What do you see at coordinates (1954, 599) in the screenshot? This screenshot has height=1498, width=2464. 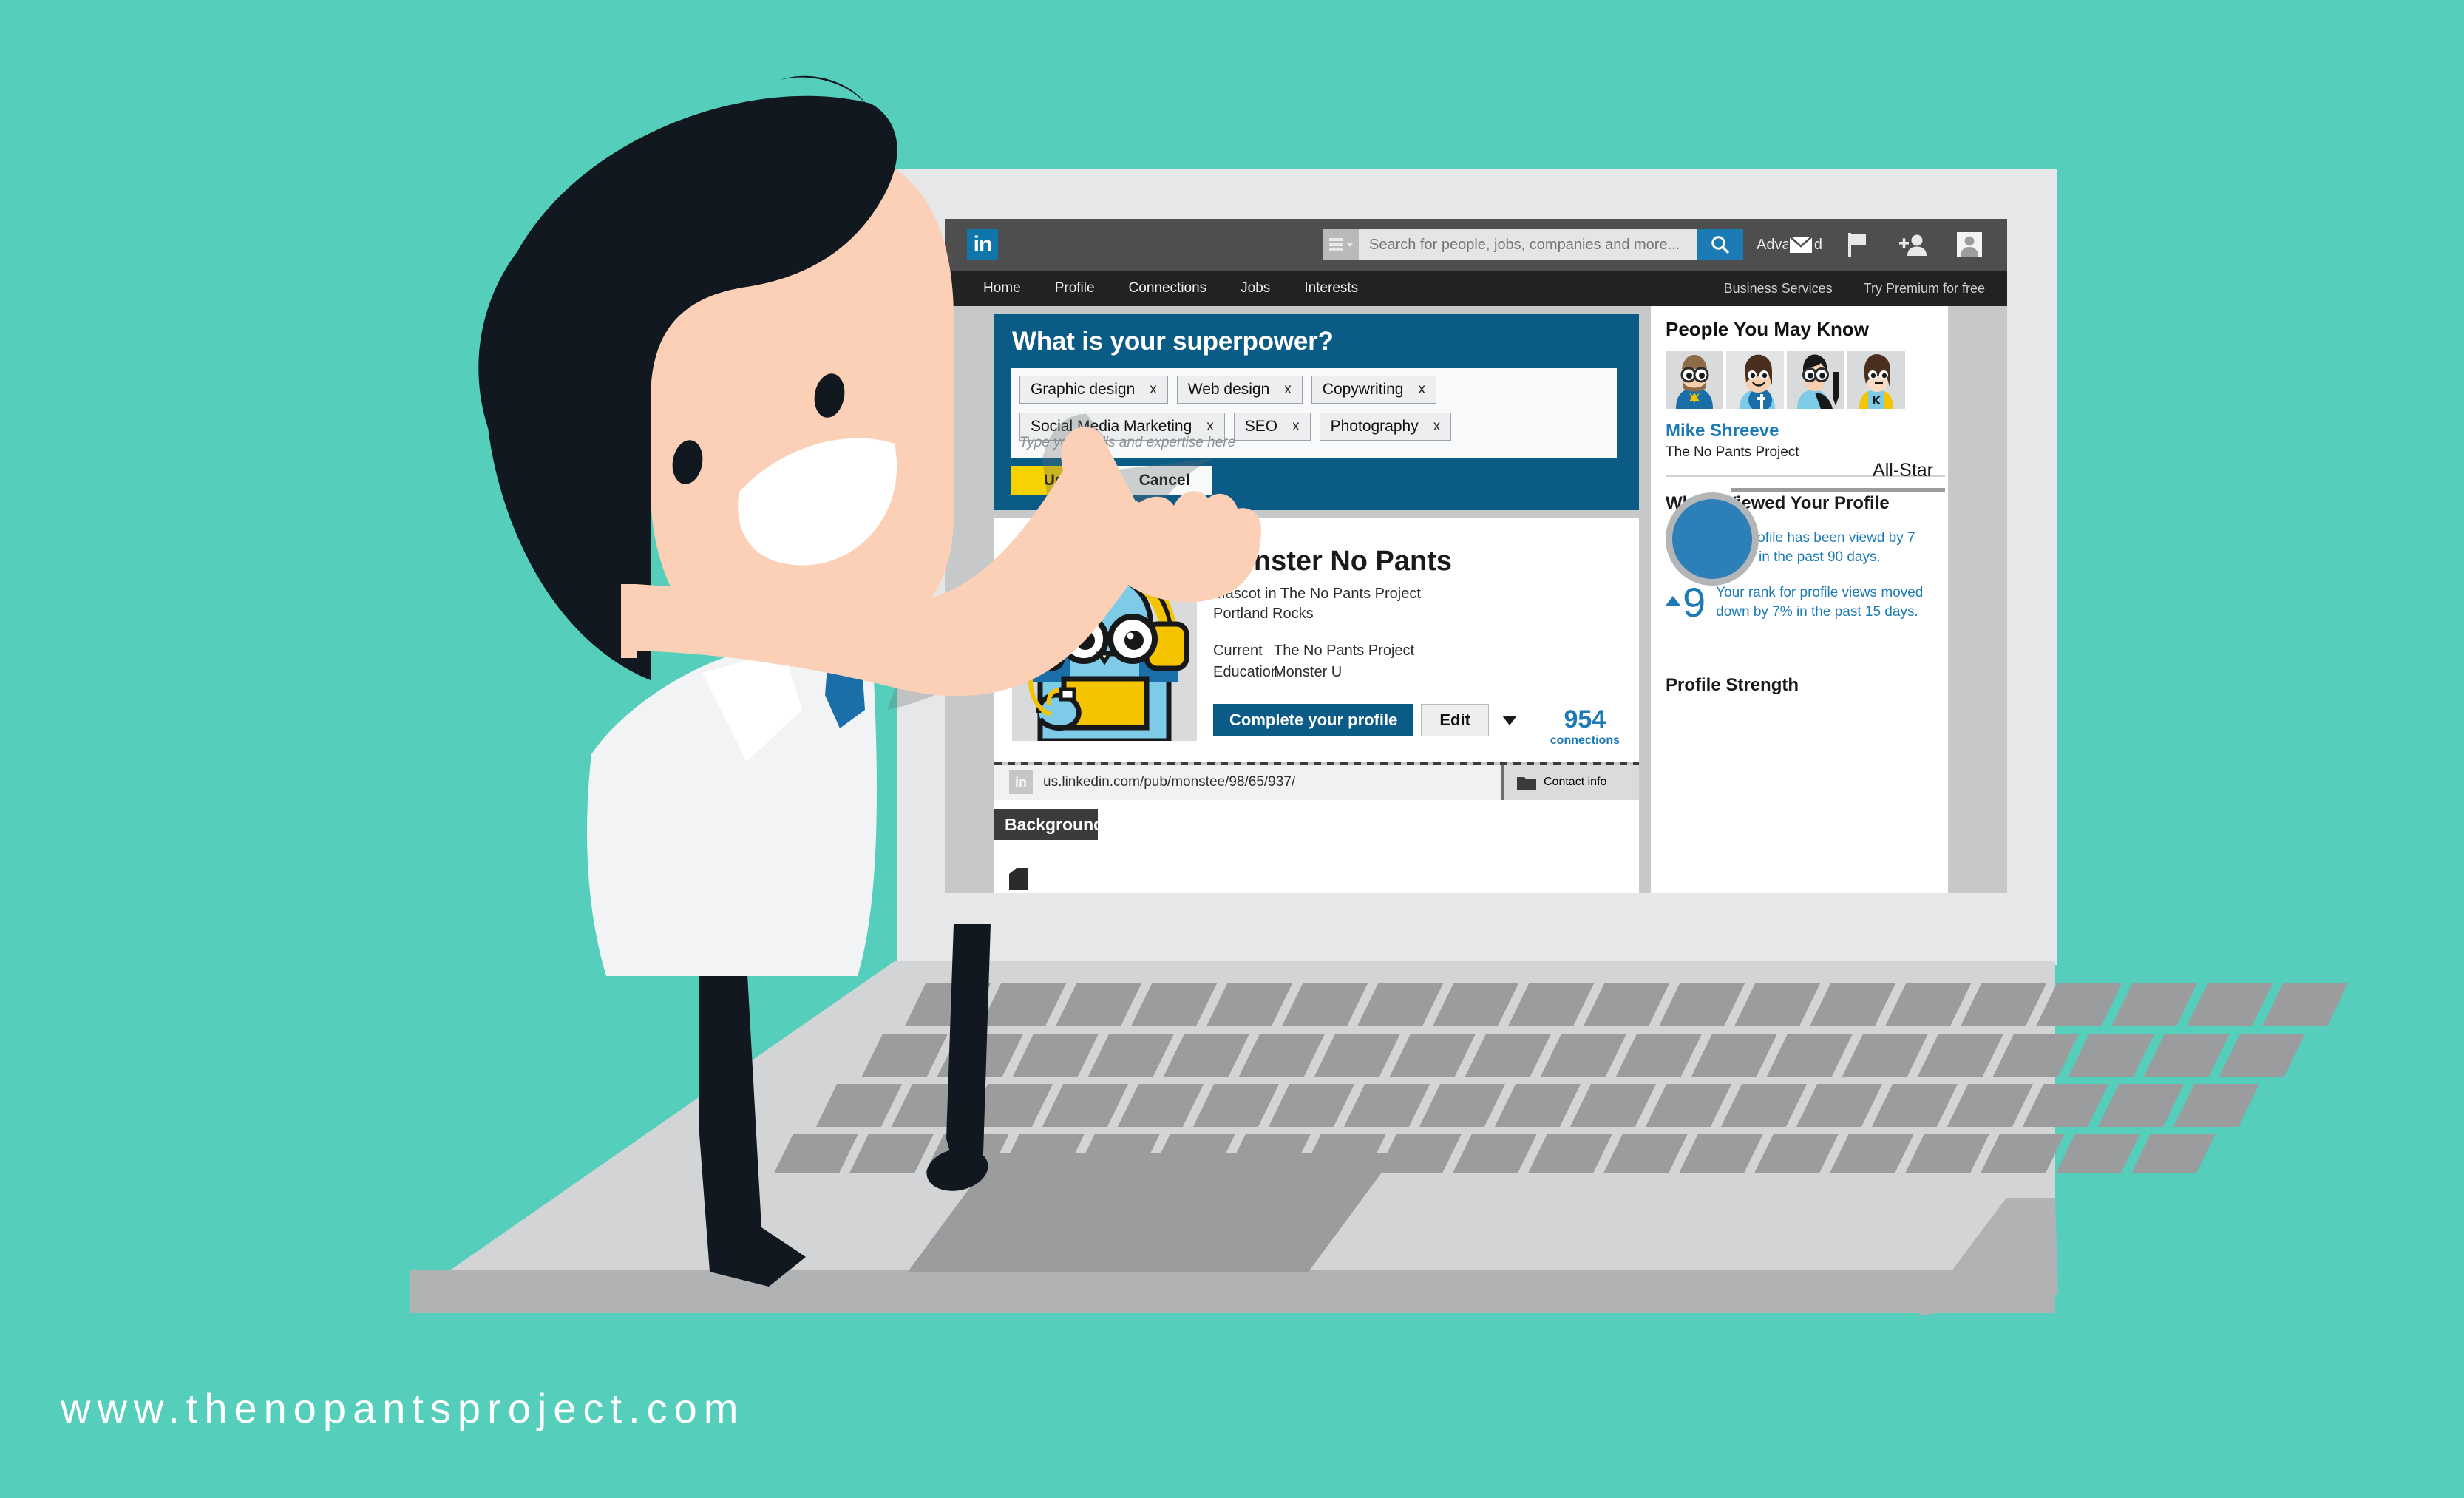 I see `page-scrollbar` at bounding box center [1954, 599].